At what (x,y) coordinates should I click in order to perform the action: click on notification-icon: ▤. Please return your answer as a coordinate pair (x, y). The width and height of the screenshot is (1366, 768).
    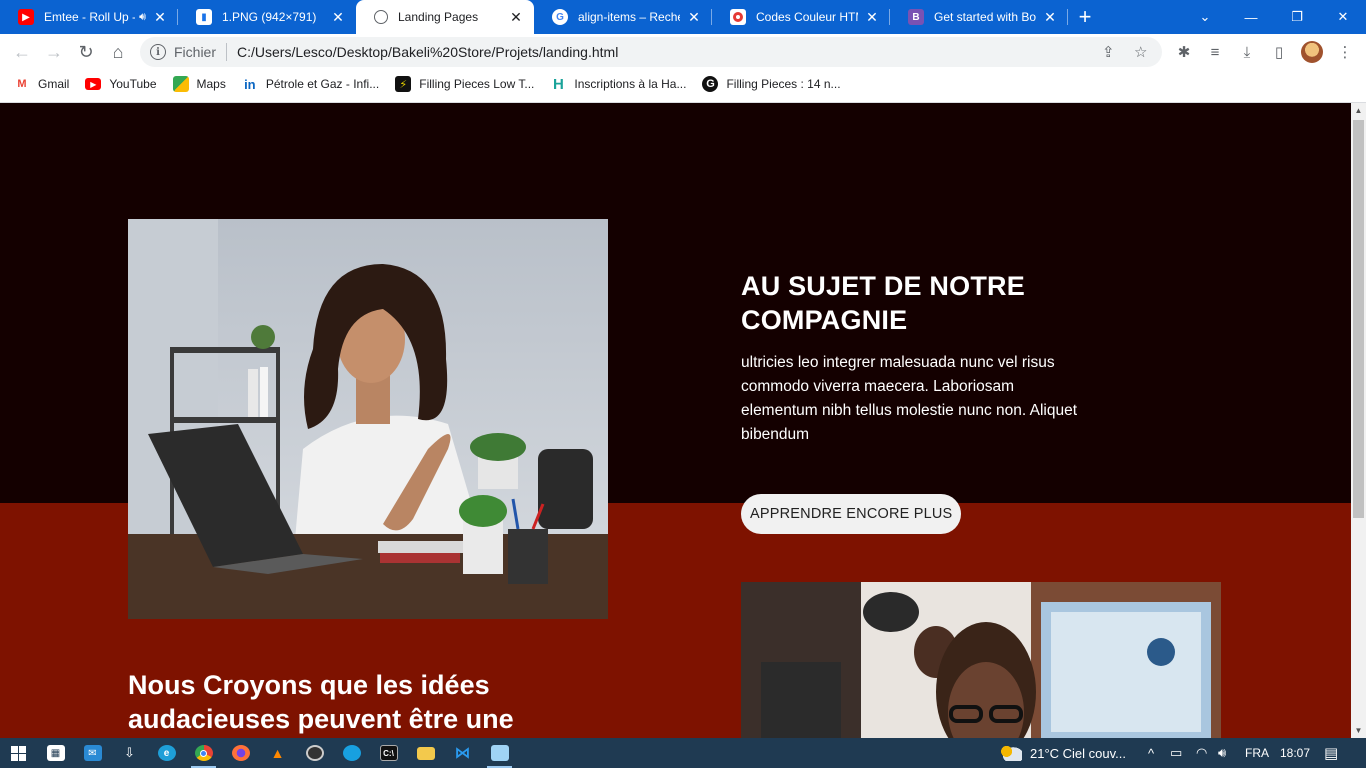
    Looking at the image, I should click on (1331, 753).